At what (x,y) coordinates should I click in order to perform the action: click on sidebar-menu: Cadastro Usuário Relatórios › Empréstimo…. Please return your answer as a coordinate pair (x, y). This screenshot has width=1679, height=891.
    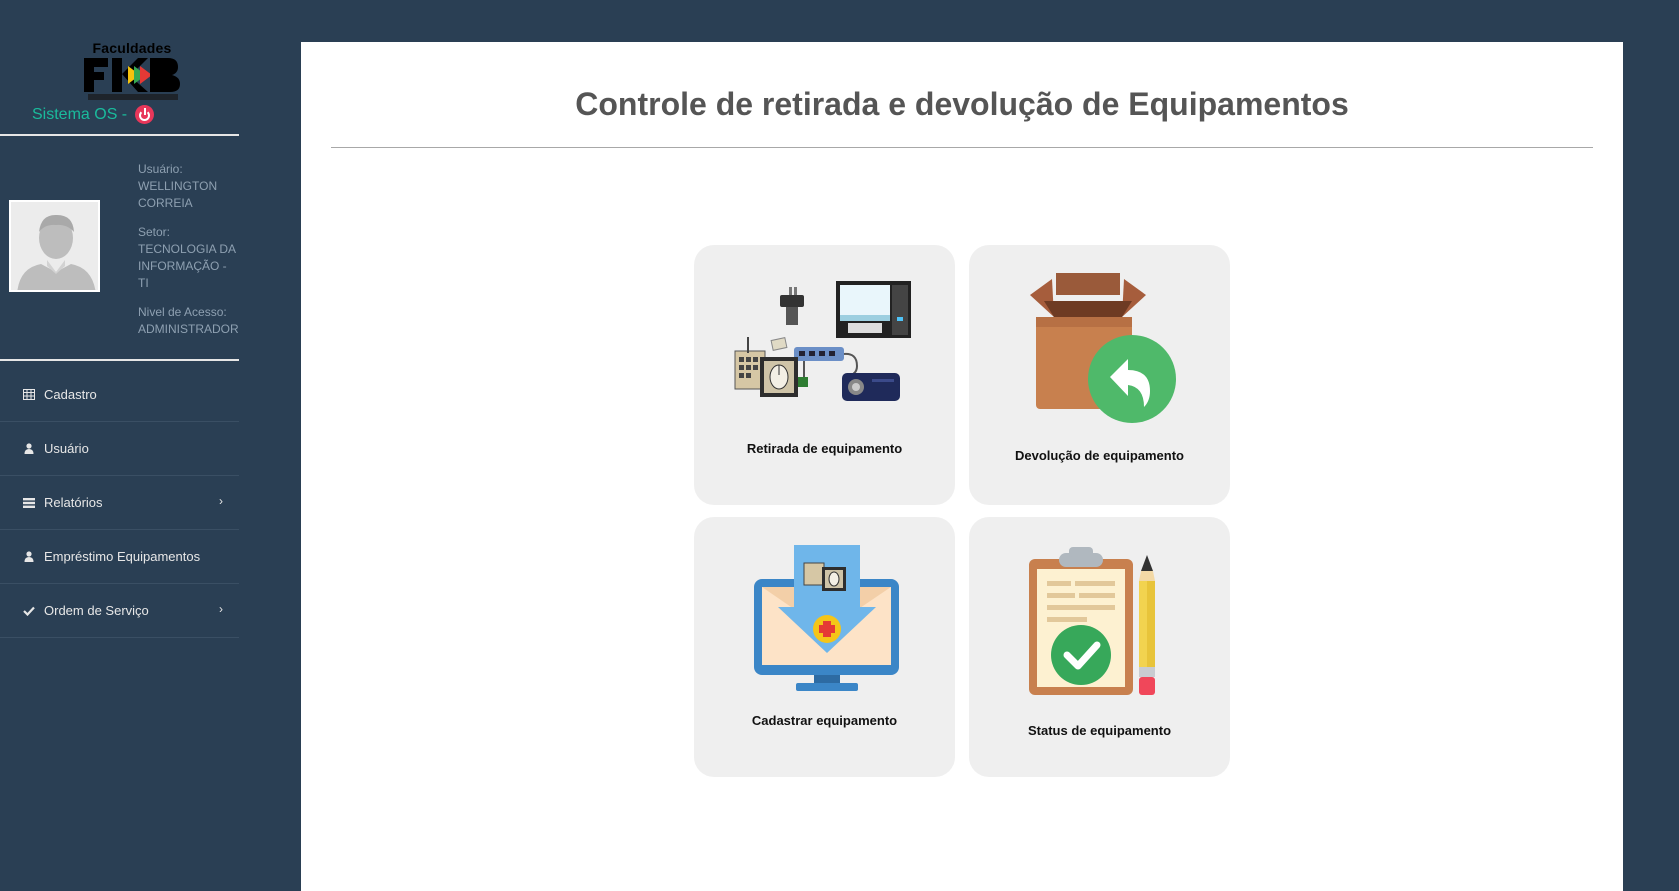
    Looking at the image, I should click on (119, 503).